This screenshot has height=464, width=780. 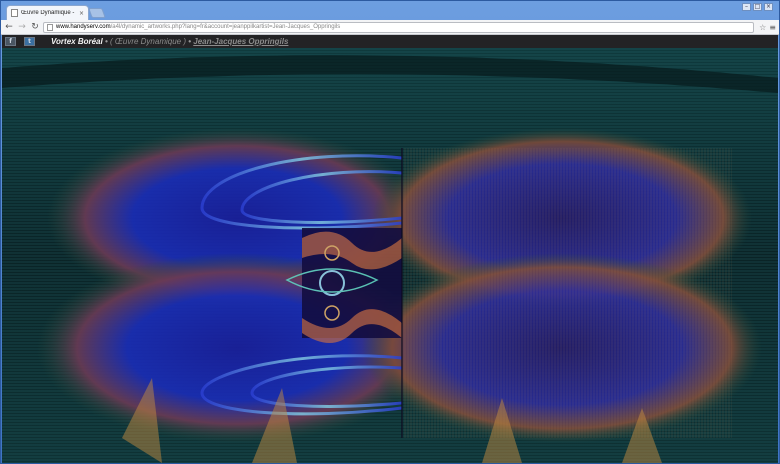 I want to click on tab-close-icon: ×, so click(x=81, y=13).